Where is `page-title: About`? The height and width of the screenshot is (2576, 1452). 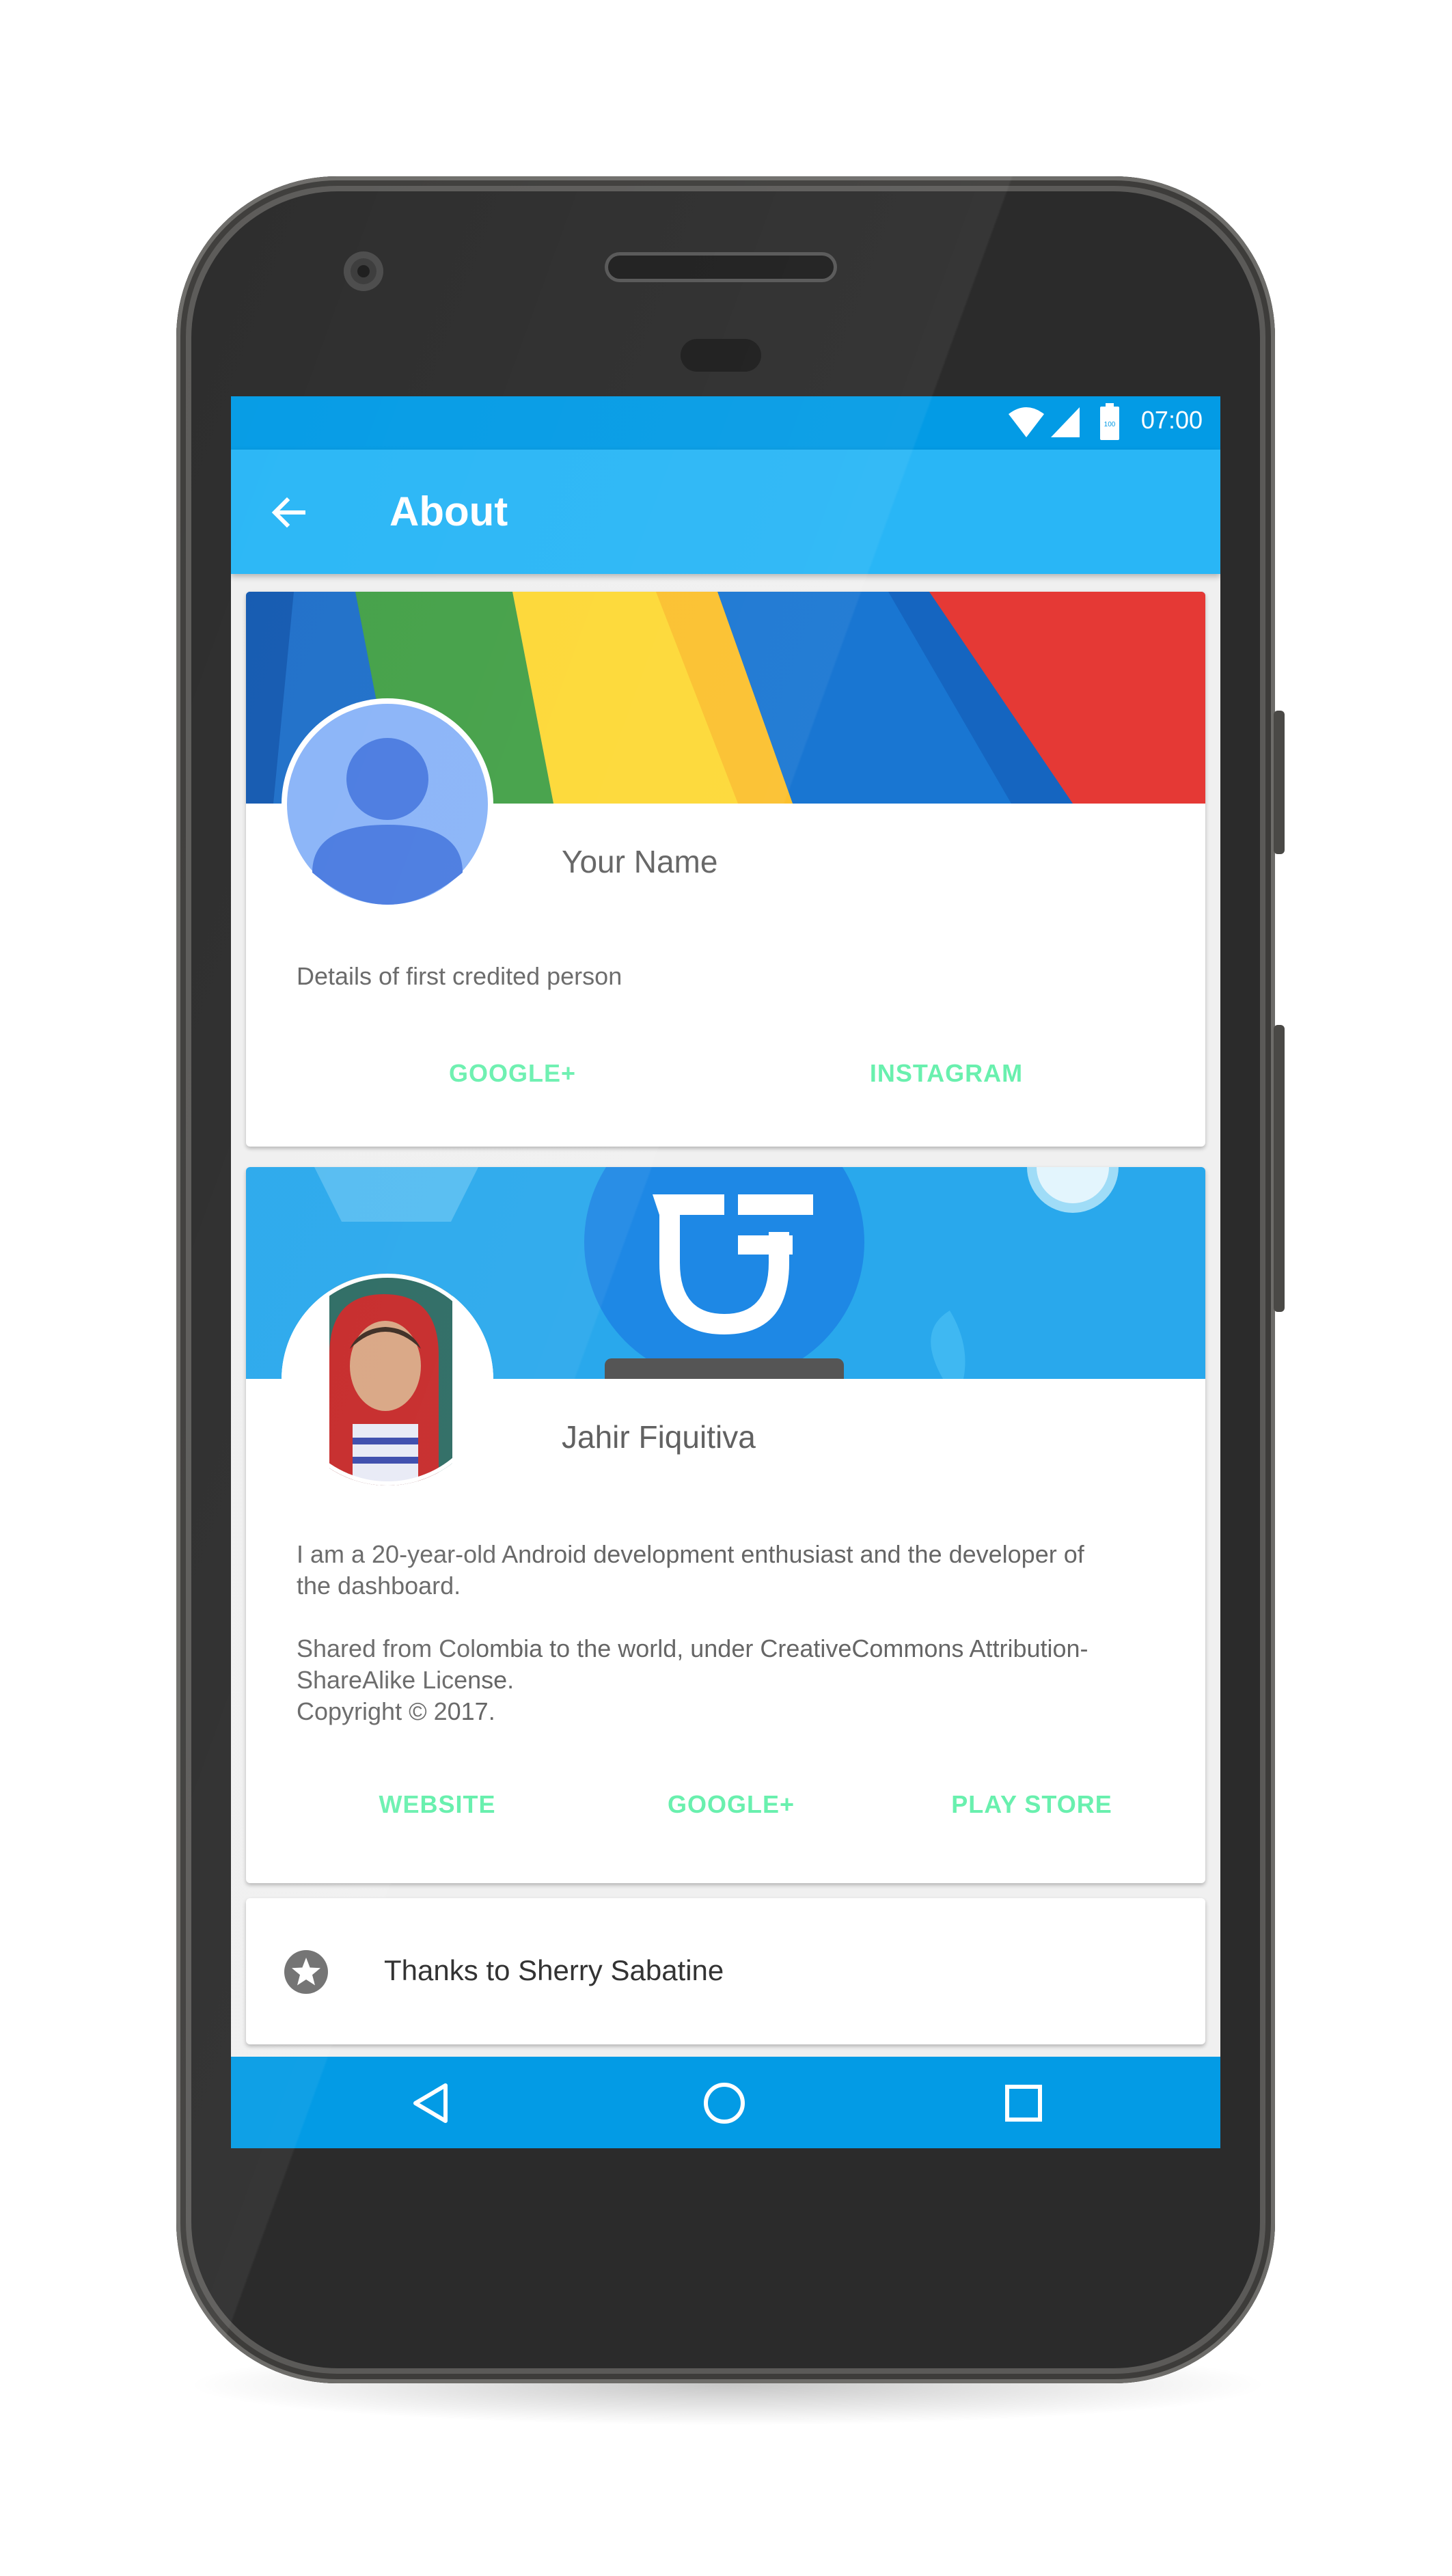 page-title: About is located at coordinates (448, 511).